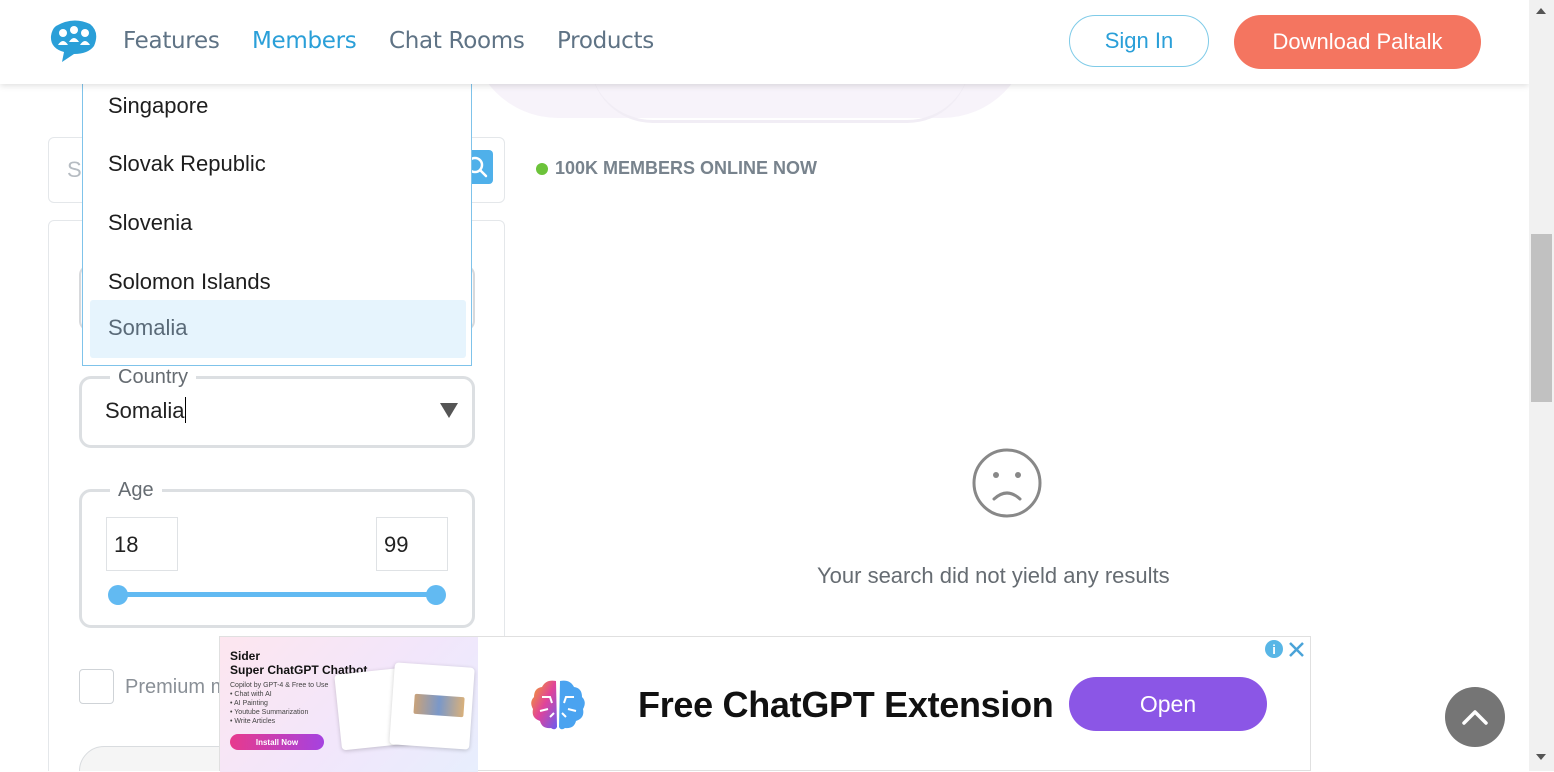  Describe the element at coordinates (171, 41) in the screenshot. I see `nav-features: Features` at that location.